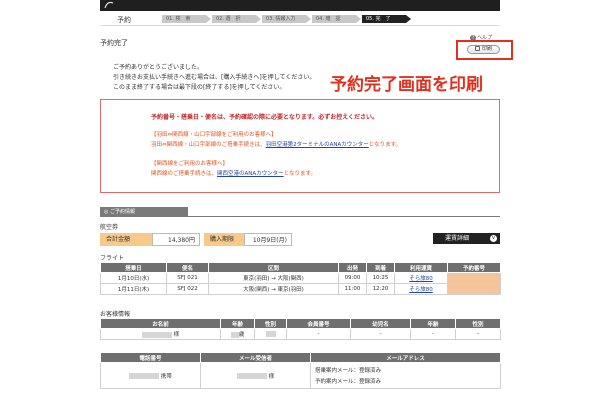 Image resolution: width=600 pixels, height=400 pixels. What do you see at coordinates (190, 164) in the screenshot?
I see `kansai-heading: 【関西線をご利用のお客様へ】` at bounding box center [190, 164].